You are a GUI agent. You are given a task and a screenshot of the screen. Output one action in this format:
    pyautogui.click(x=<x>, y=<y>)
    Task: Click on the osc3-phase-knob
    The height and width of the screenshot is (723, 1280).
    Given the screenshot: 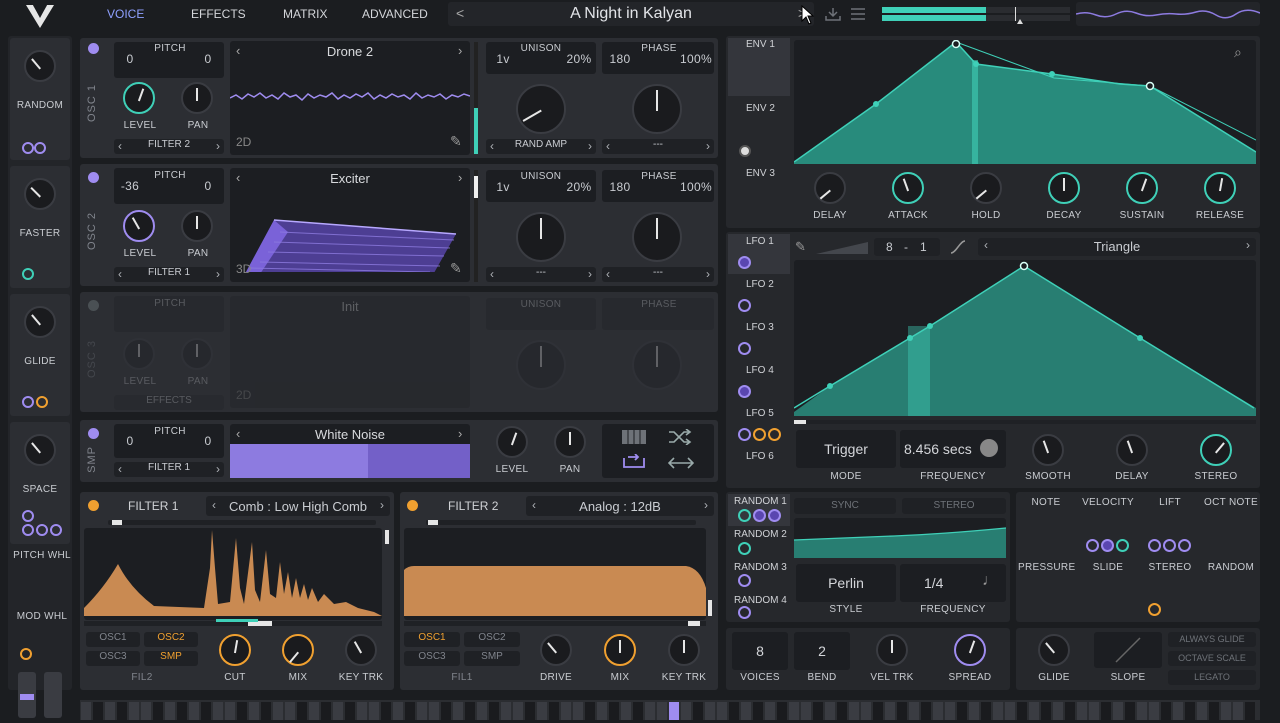 What is the action you would take?
    pyautogui.click(x=657, y=365)
    